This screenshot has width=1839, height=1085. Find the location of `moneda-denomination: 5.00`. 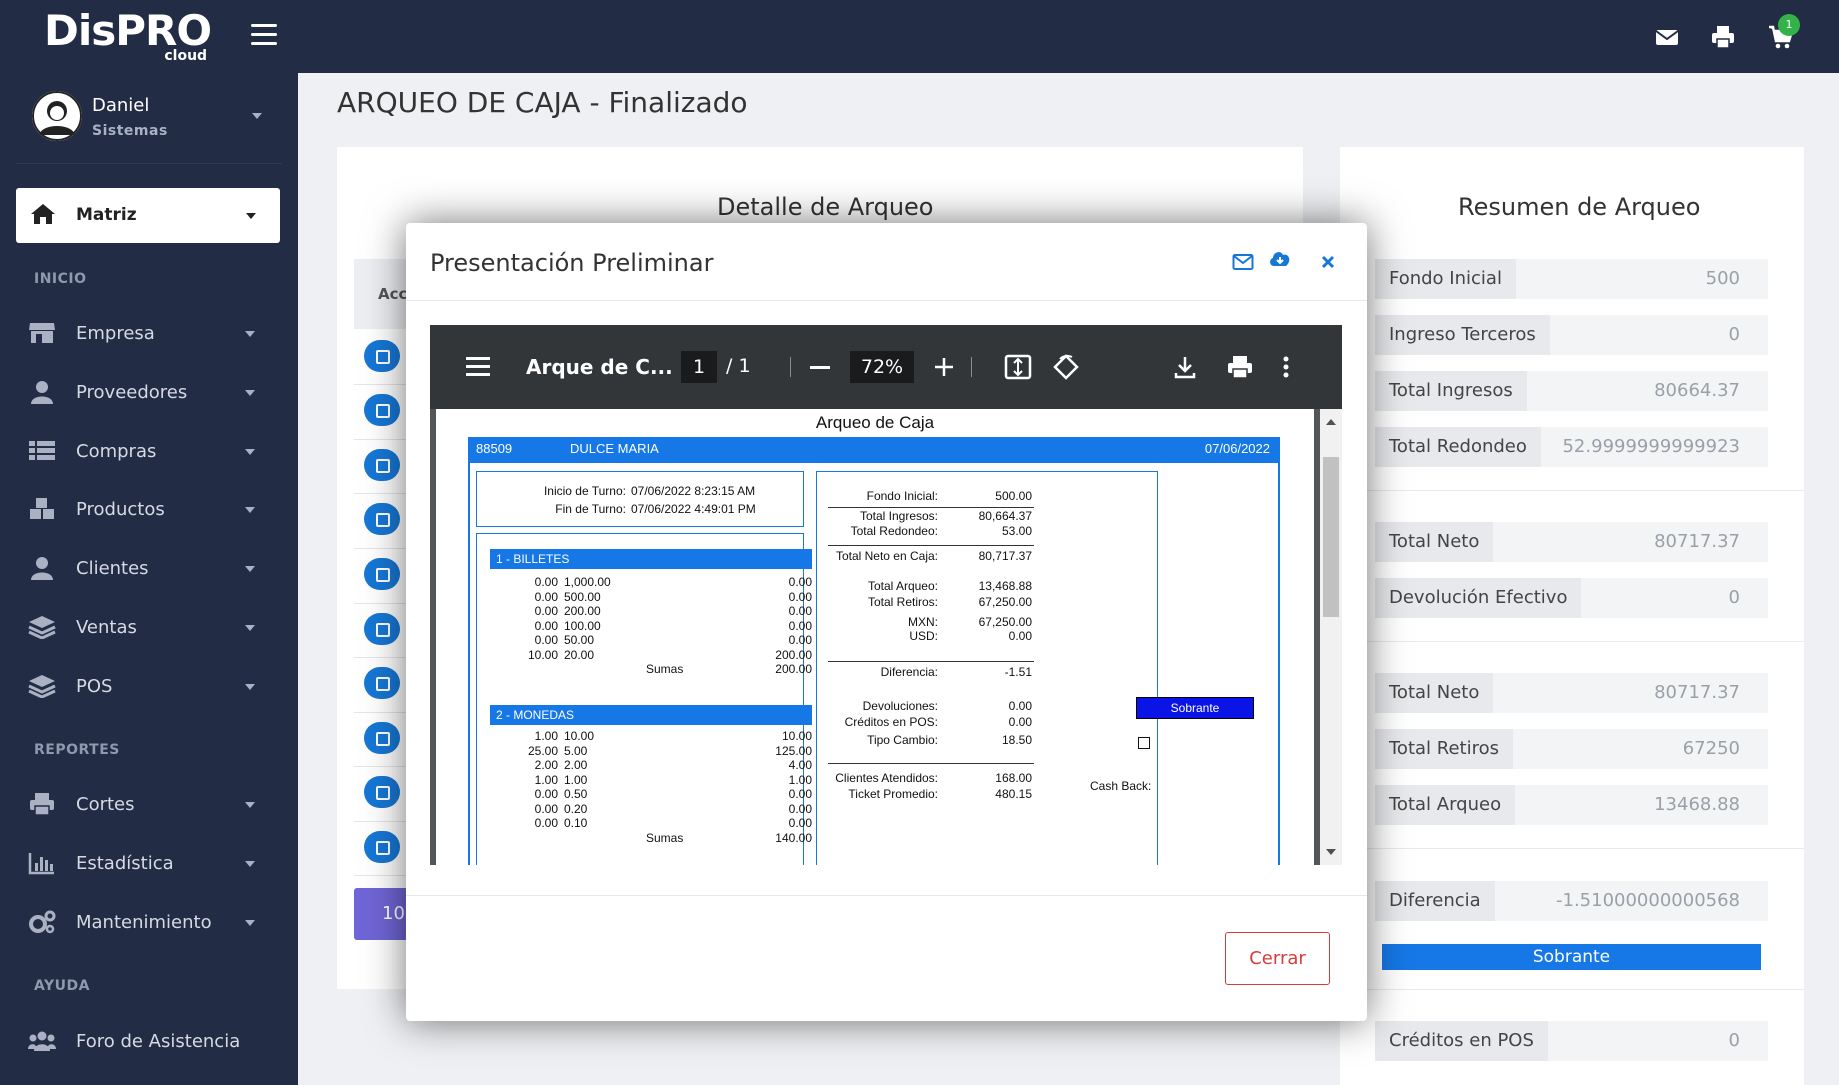

moneda-denomination: 5.00 is located at coordinates (576, 750).